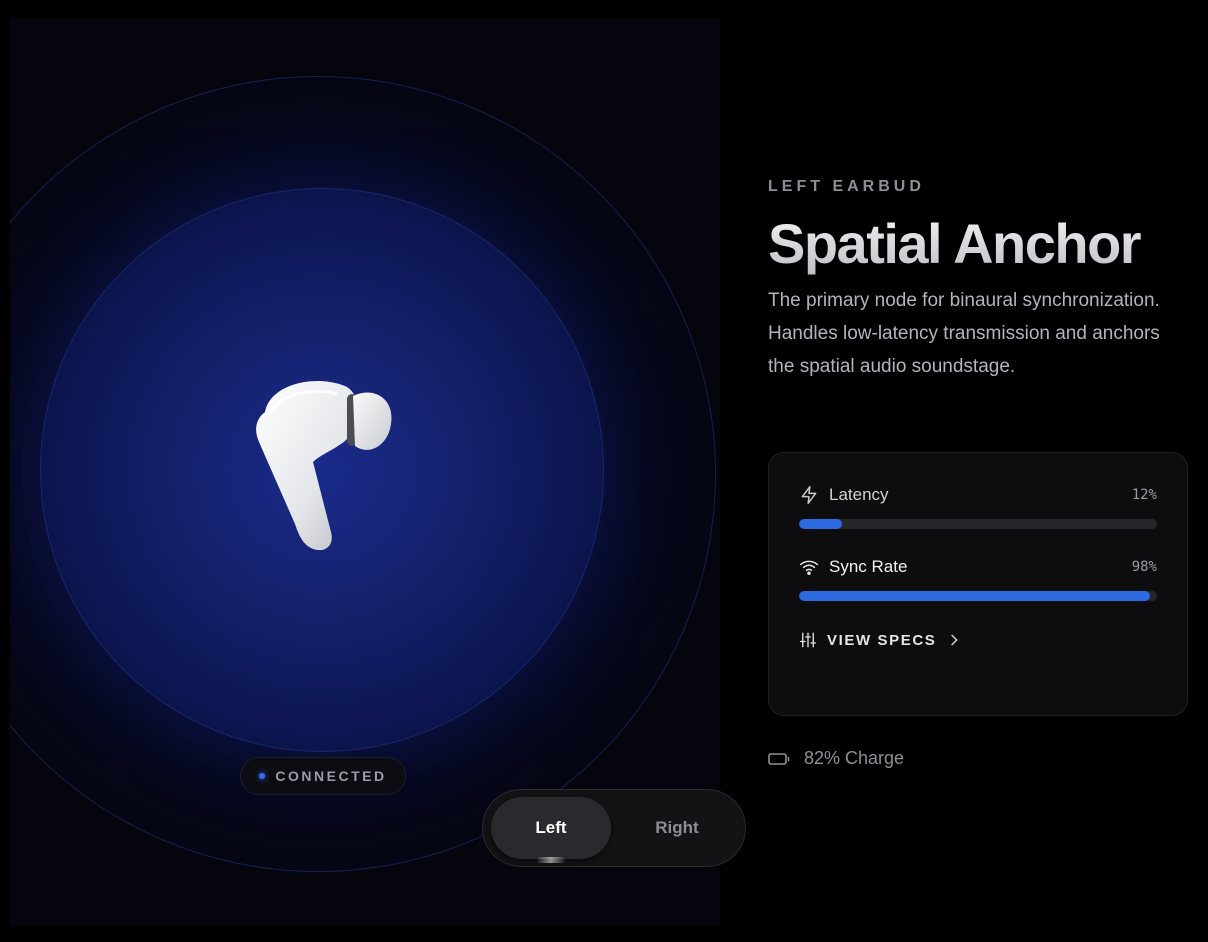 Image resolution: width=1208 pixels, height=942 pixels. Describe the element at coordinates (1144, 495) in the screenshot. I see `metric-value: 12%` at that location.